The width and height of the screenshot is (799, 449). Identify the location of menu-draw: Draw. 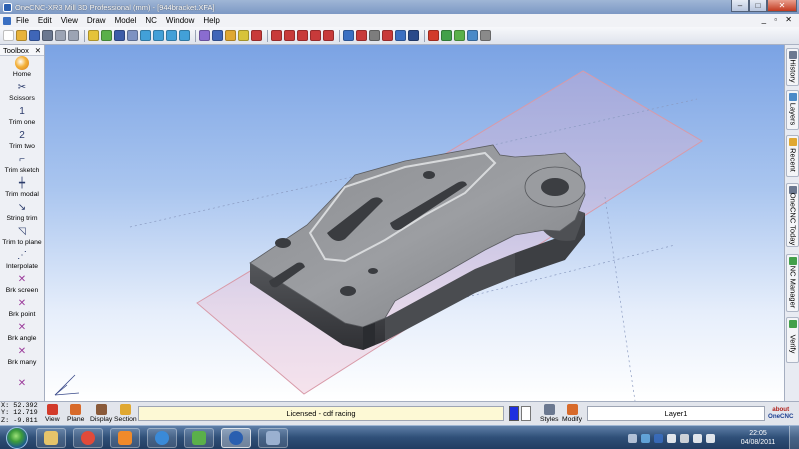
(96, 20).